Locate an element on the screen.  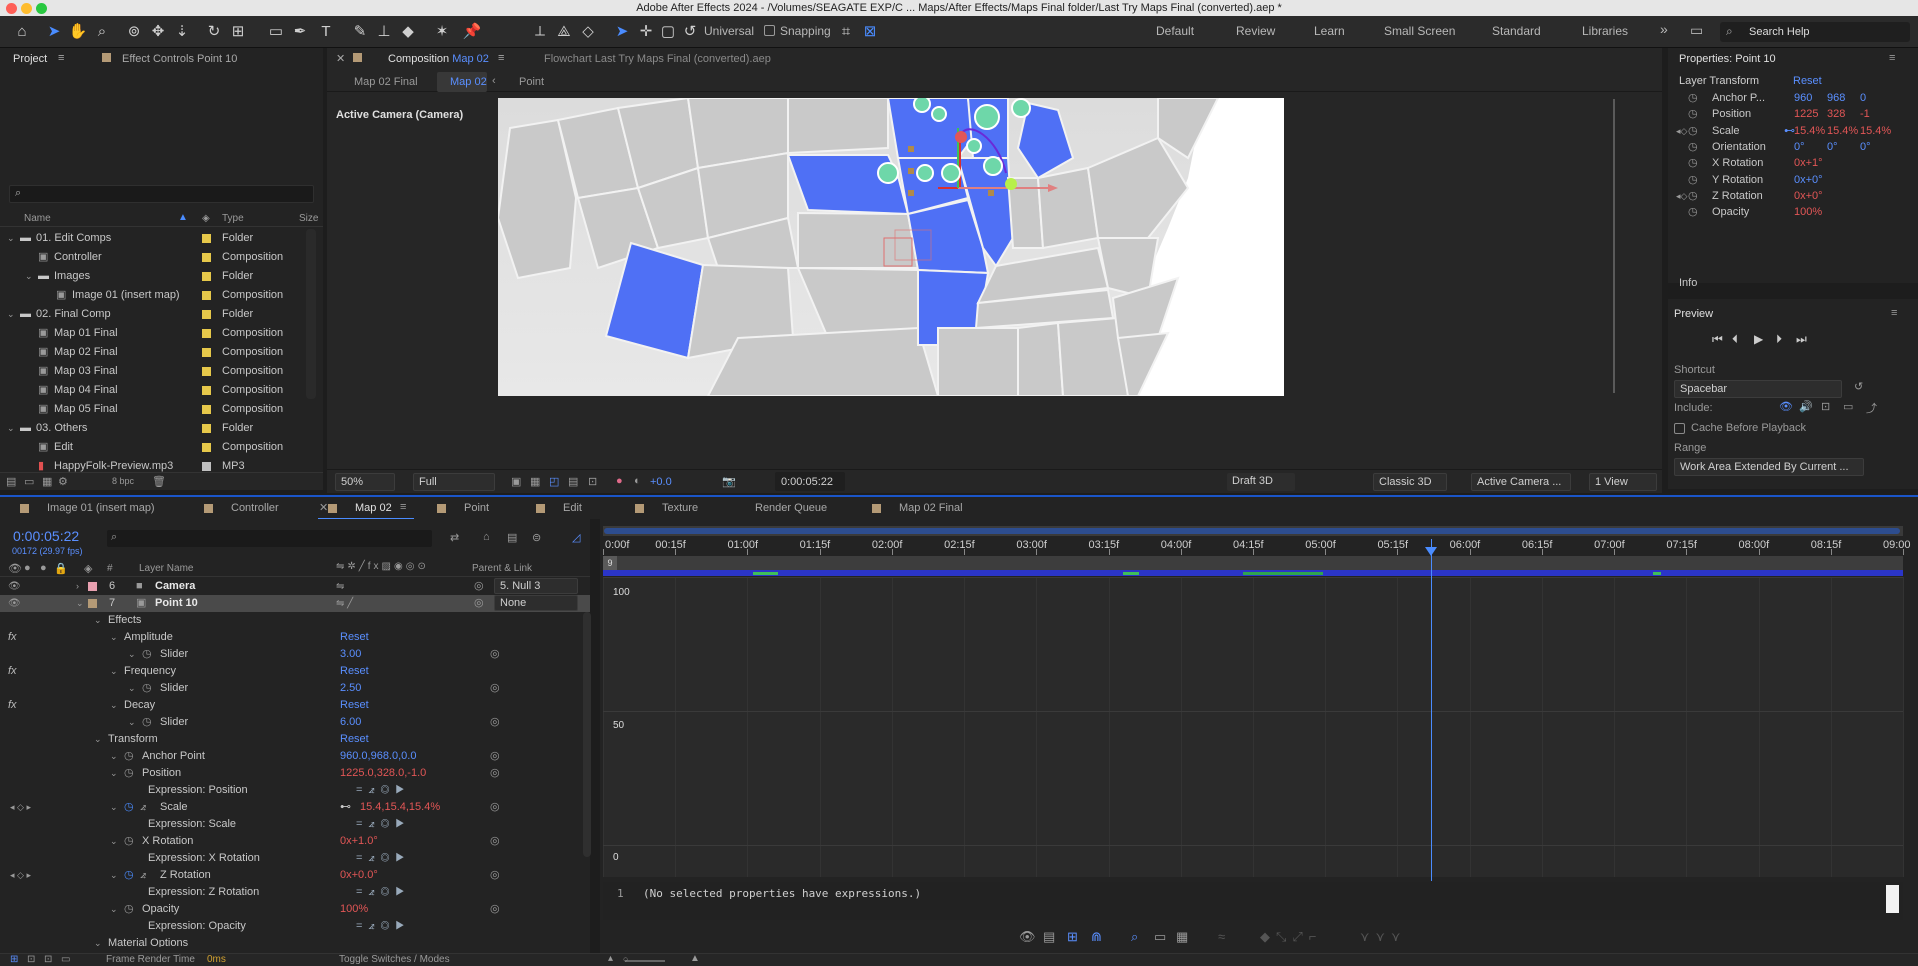
brush-tool-icon: ✎ is located at coordinates (360, 32).